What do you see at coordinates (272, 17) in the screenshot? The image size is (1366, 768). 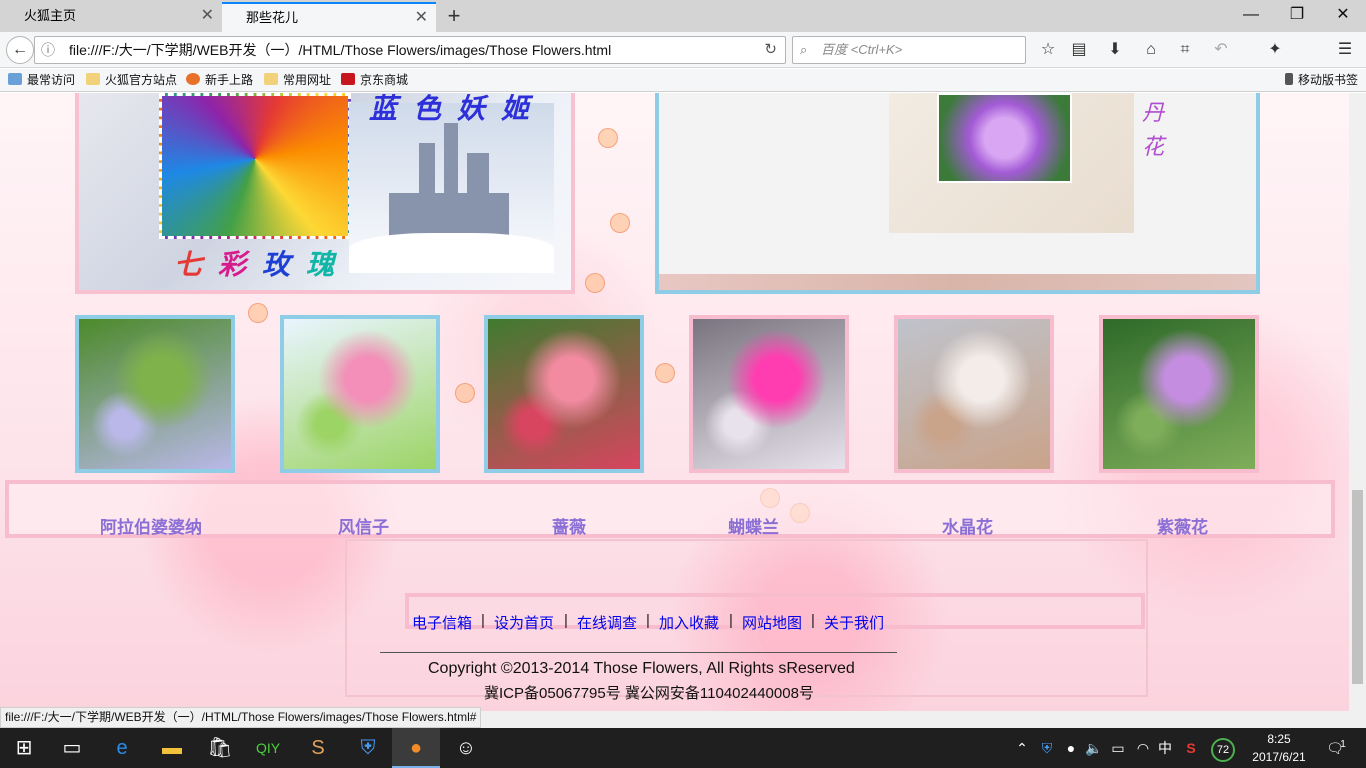 I see `tab-label: 那些花儿` at bounding box center [272, 17].